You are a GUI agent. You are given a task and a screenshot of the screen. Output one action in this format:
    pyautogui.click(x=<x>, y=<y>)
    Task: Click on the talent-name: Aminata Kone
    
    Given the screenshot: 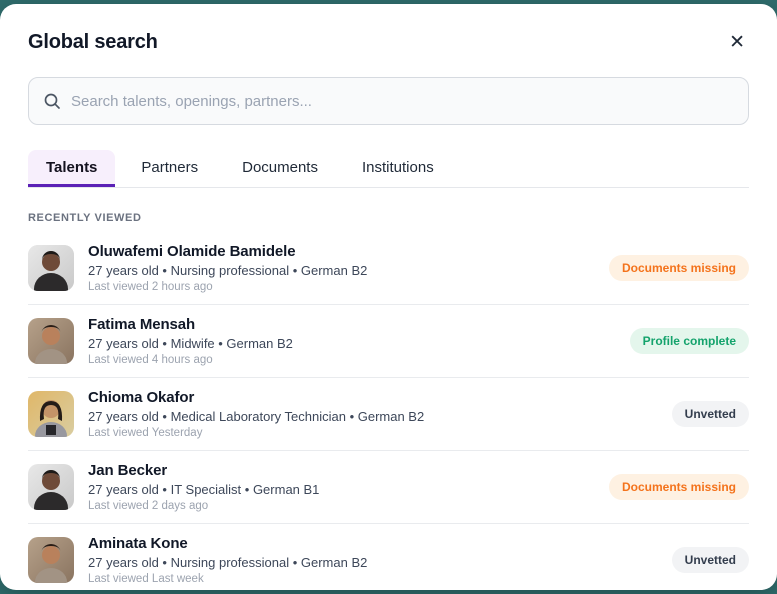 What is the action you would take?
    pyautogui.click(x=138, y=543)
    